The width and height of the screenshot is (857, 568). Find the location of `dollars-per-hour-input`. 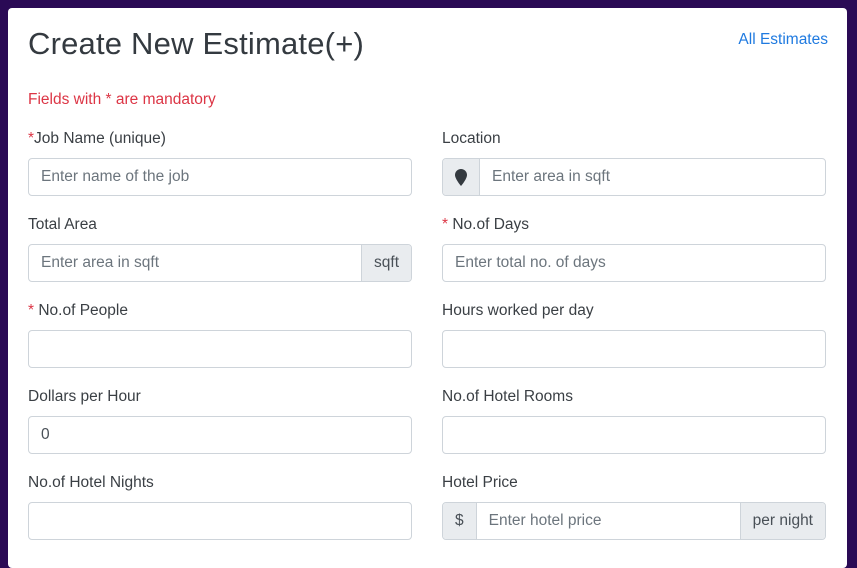

dollars-per-hour-input is located at coordinates (220, 435).